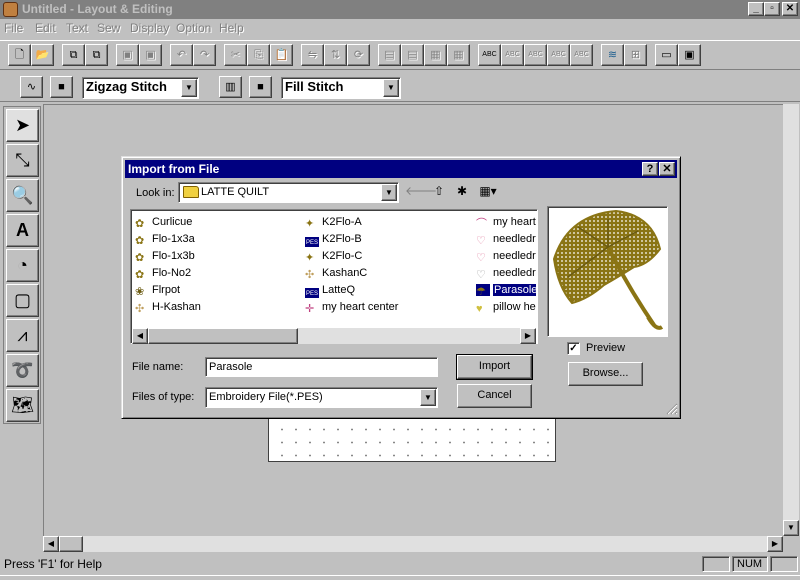 This screenshot has width=800, height=580. What do you see at coordinates (215, 290) in the screenshot?
I see `list-item: ❀ Flrpot` at bounding box center [215, 290].